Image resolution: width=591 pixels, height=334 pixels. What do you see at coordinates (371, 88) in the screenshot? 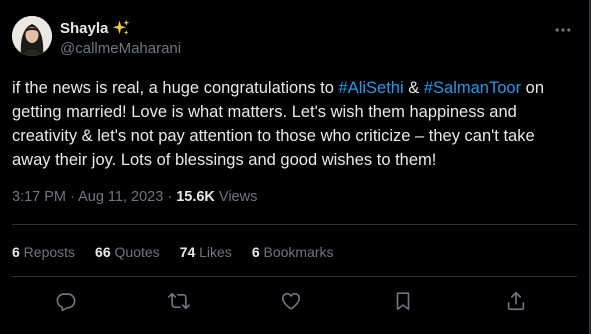
I see `hashtag-link: #AliSethi` at bounding box center [371, 88].